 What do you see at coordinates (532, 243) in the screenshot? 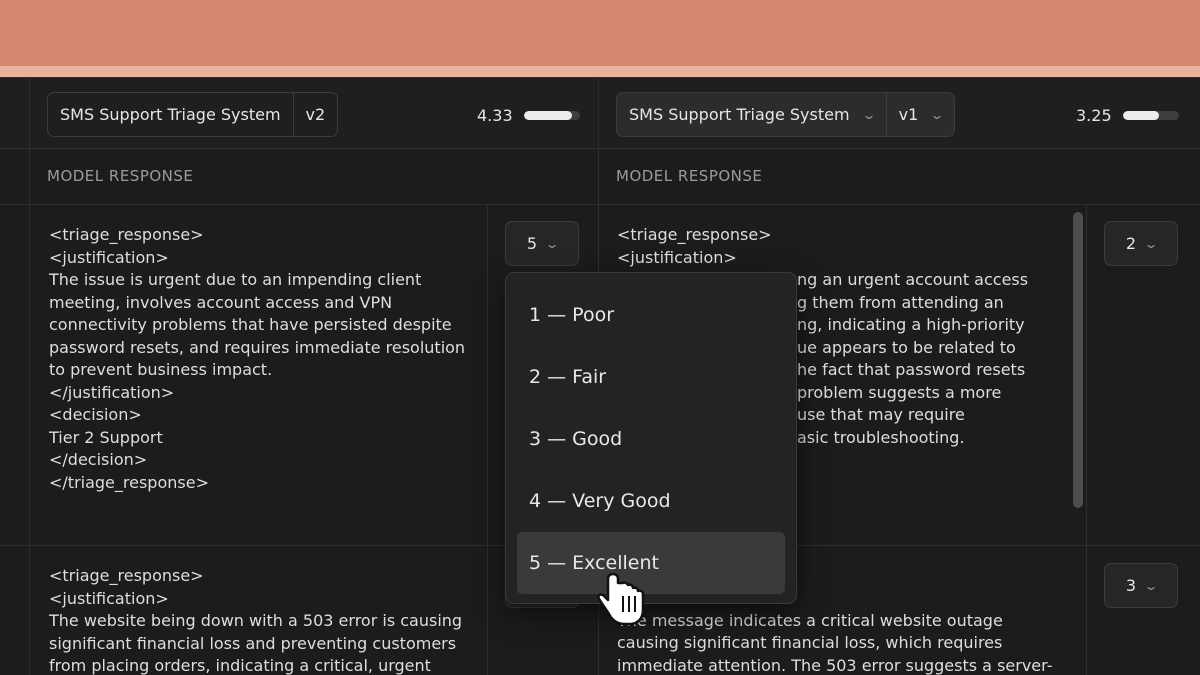
I see `rating-value: 5` at bounding box center [532, 243].